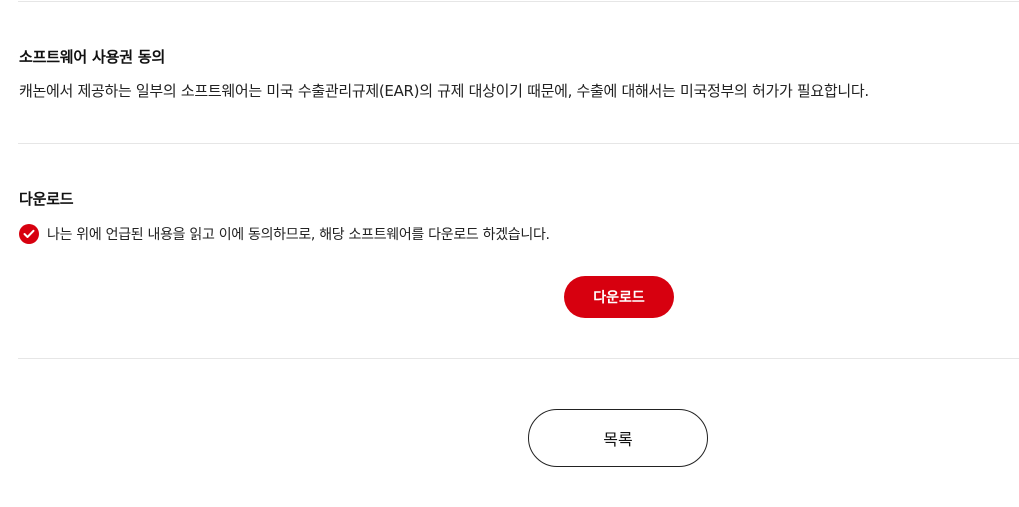  I want to click on list-button: 목록, so click(618, 438).